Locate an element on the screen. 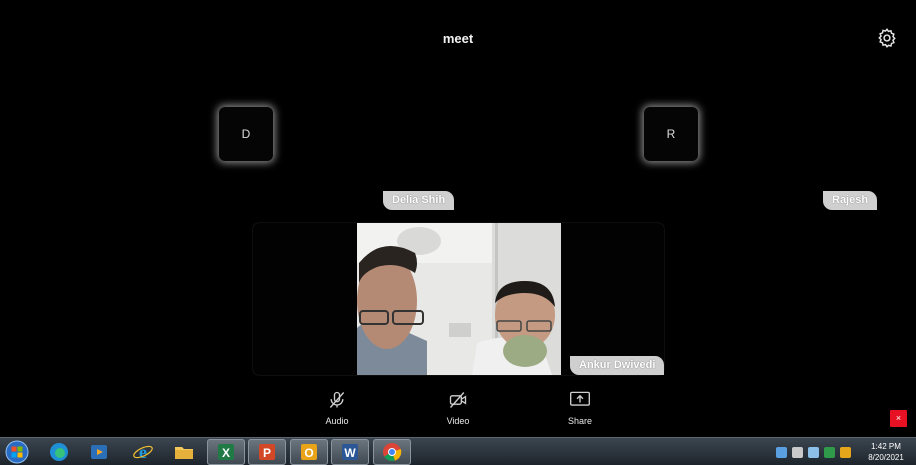 Image resolution: width=916 pixels, height=465 pixels. chrome-icon is located at coordinates (392, 452).